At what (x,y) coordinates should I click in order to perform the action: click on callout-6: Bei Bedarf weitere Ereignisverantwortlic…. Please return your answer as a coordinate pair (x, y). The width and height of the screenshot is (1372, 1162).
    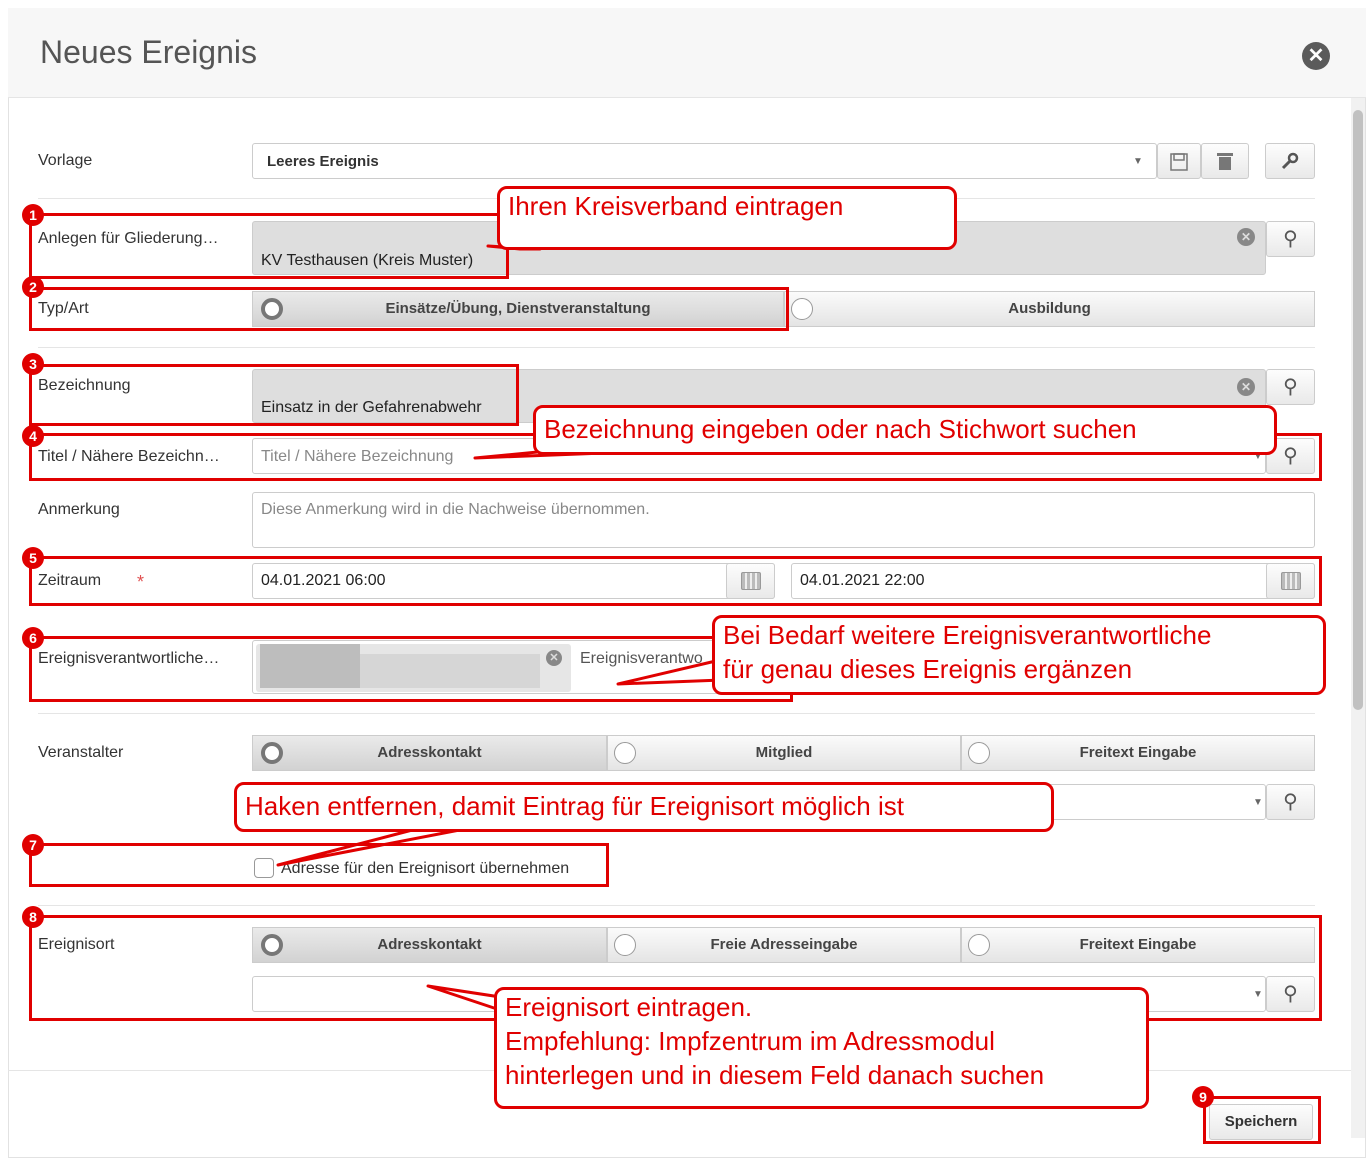
    Looking at the image, I should click on (1019, 655).